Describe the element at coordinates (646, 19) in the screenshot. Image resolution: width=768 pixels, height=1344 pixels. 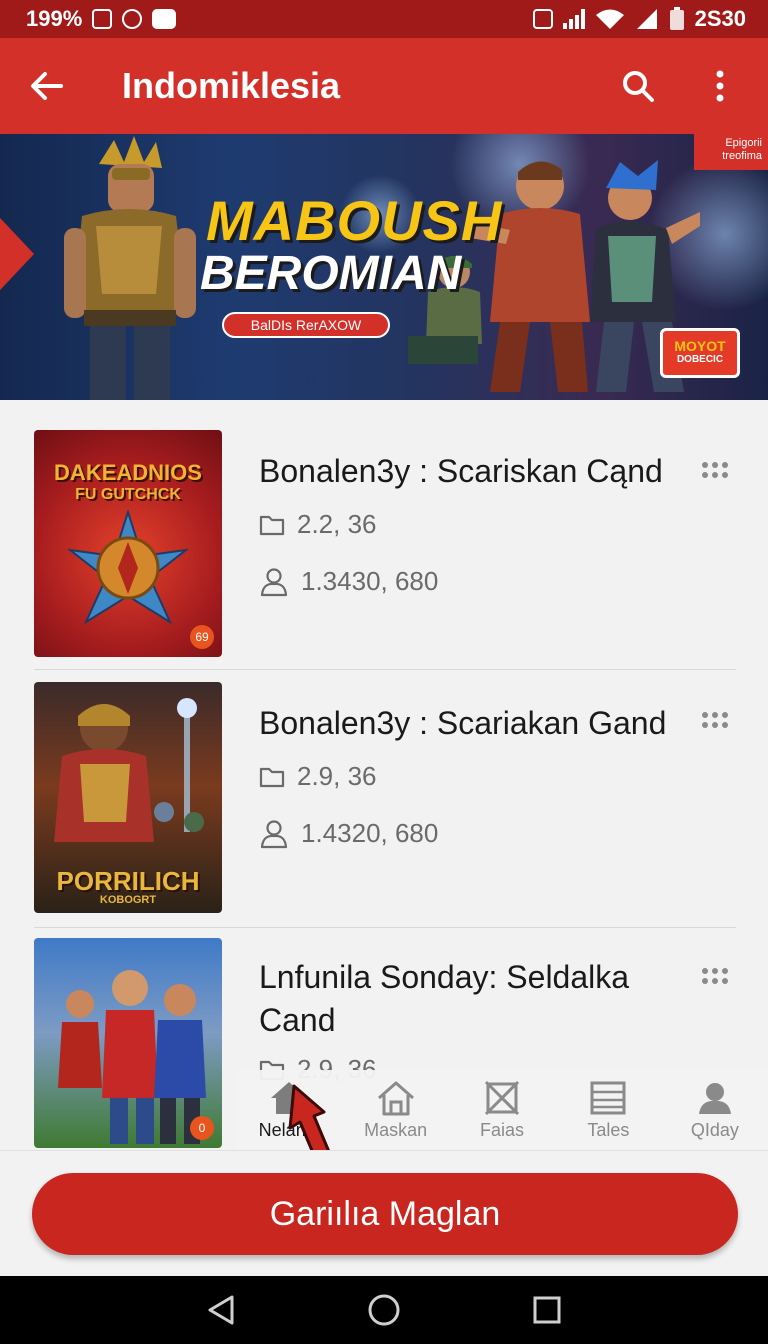
I see `cell-signal-icon` at that location.